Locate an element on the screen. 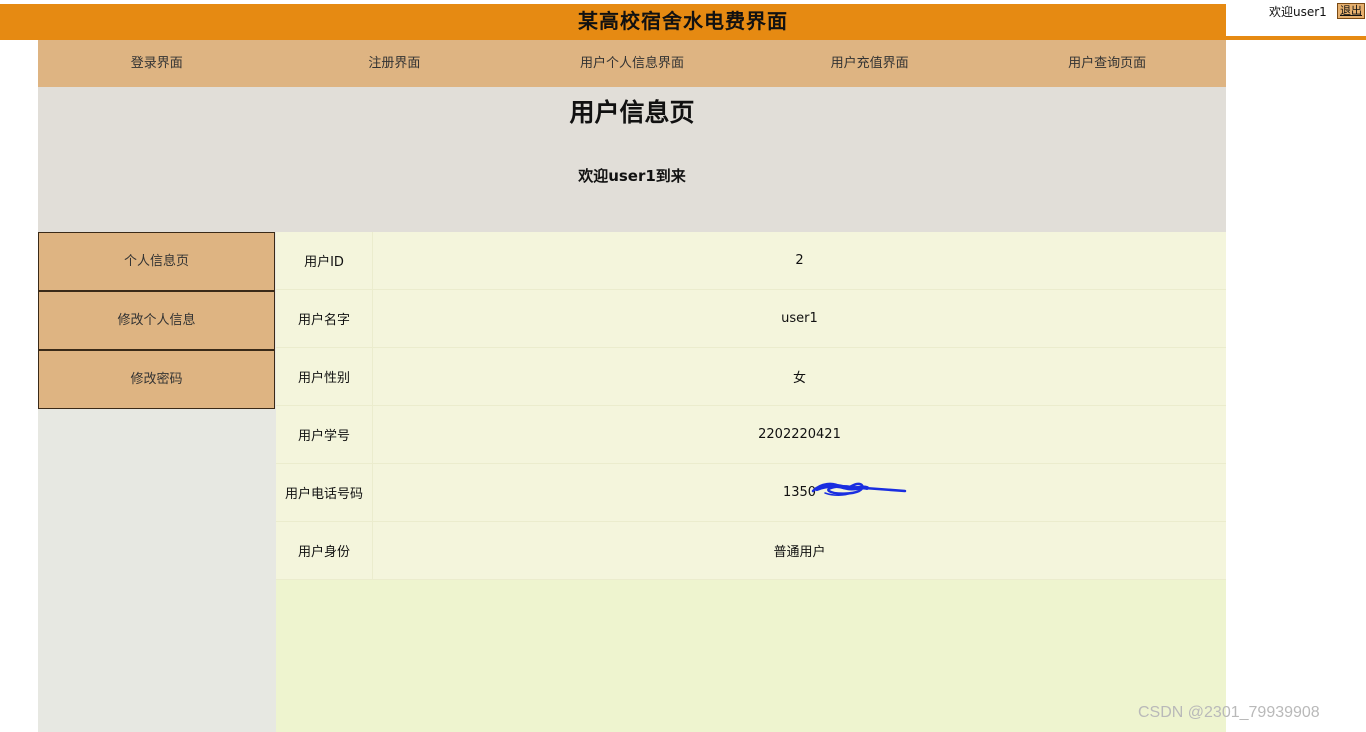 The width and height of the screenshot is (1366, 732). sidebar: 个人信息页 修改个人信息 修改密码 is located at coordinates (157, 482).